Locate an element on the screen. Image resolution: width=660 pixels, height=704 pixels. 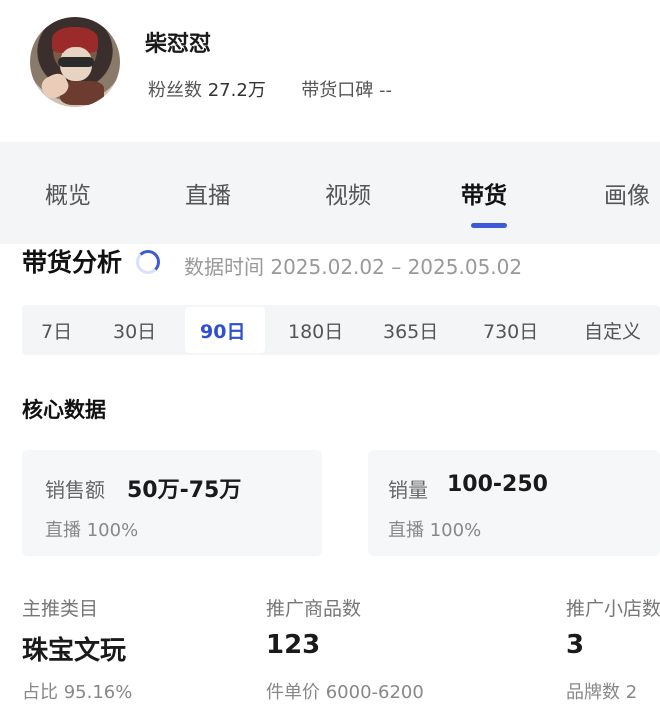
stat-sub: 占比 95.16% is located at coordinates (77, 692).